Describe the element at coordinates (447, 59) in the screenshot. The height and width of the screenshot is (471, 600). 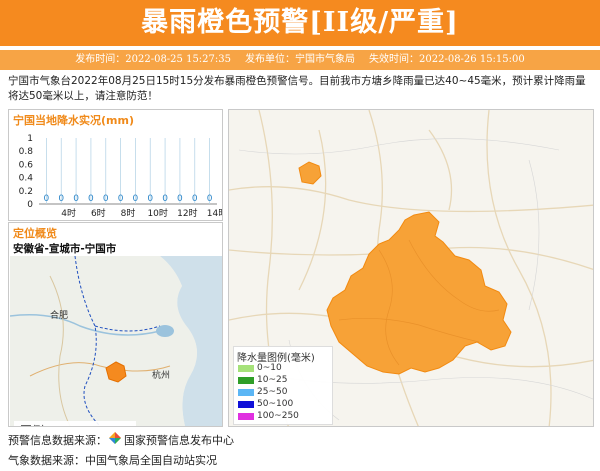
I see `expire-time: 失效时间：2022-08-26 15:15:00` at that location.